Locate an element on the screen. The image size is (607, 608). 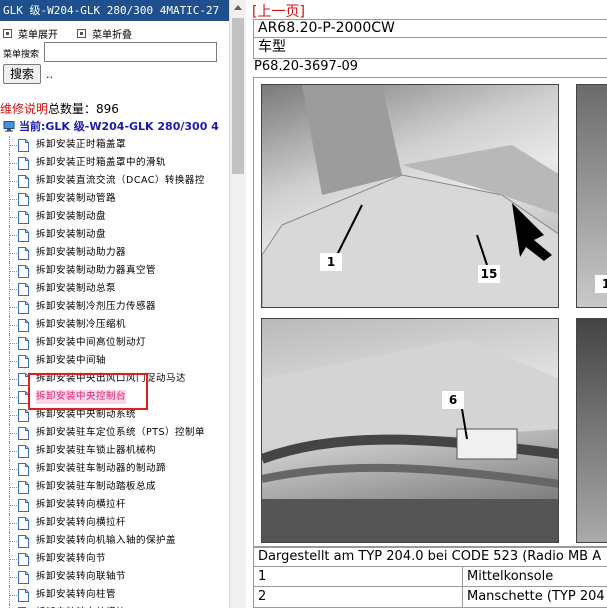
tree-item: 拆卸安装制动助力器 is located at coordinates (114, 253).